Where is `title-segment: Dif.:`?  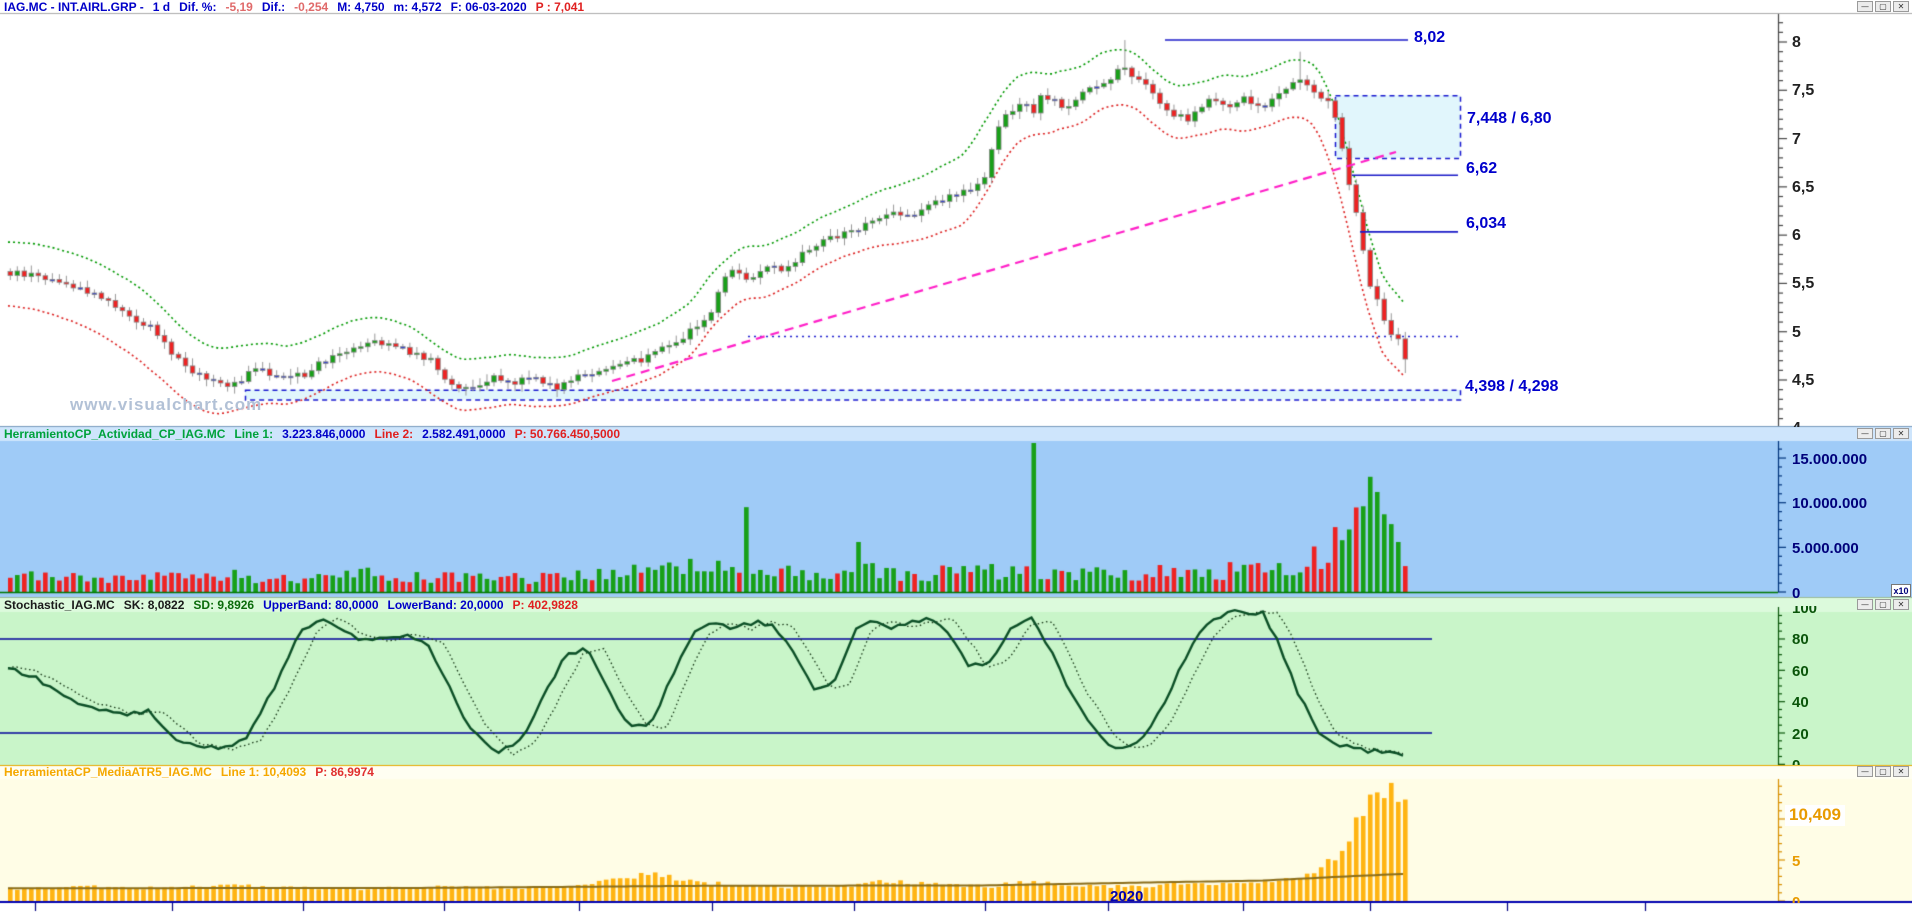 title-segment: Dif.: is located at coordinates (273, 7).